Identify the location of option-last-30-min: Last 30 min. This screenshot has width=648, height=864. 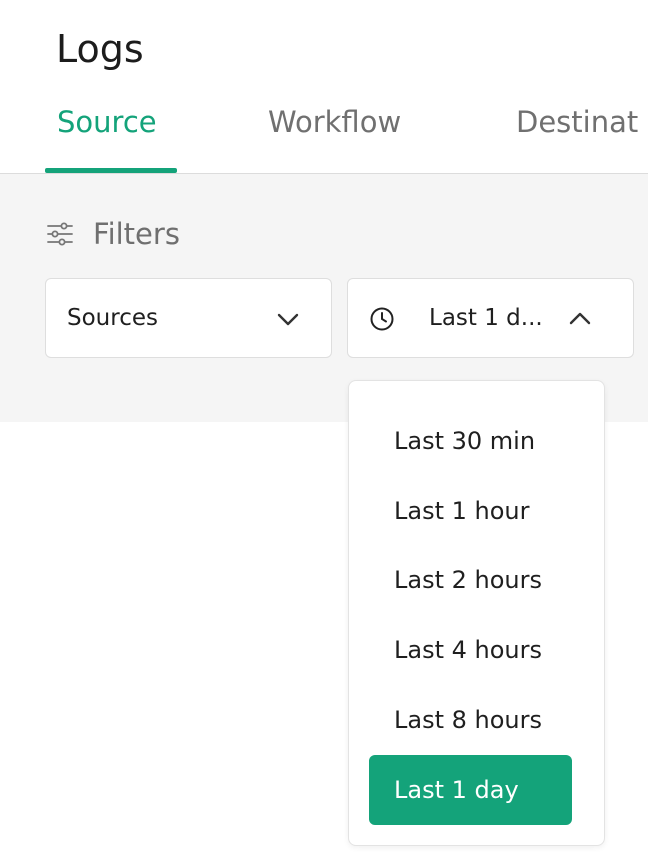
(470, 441).